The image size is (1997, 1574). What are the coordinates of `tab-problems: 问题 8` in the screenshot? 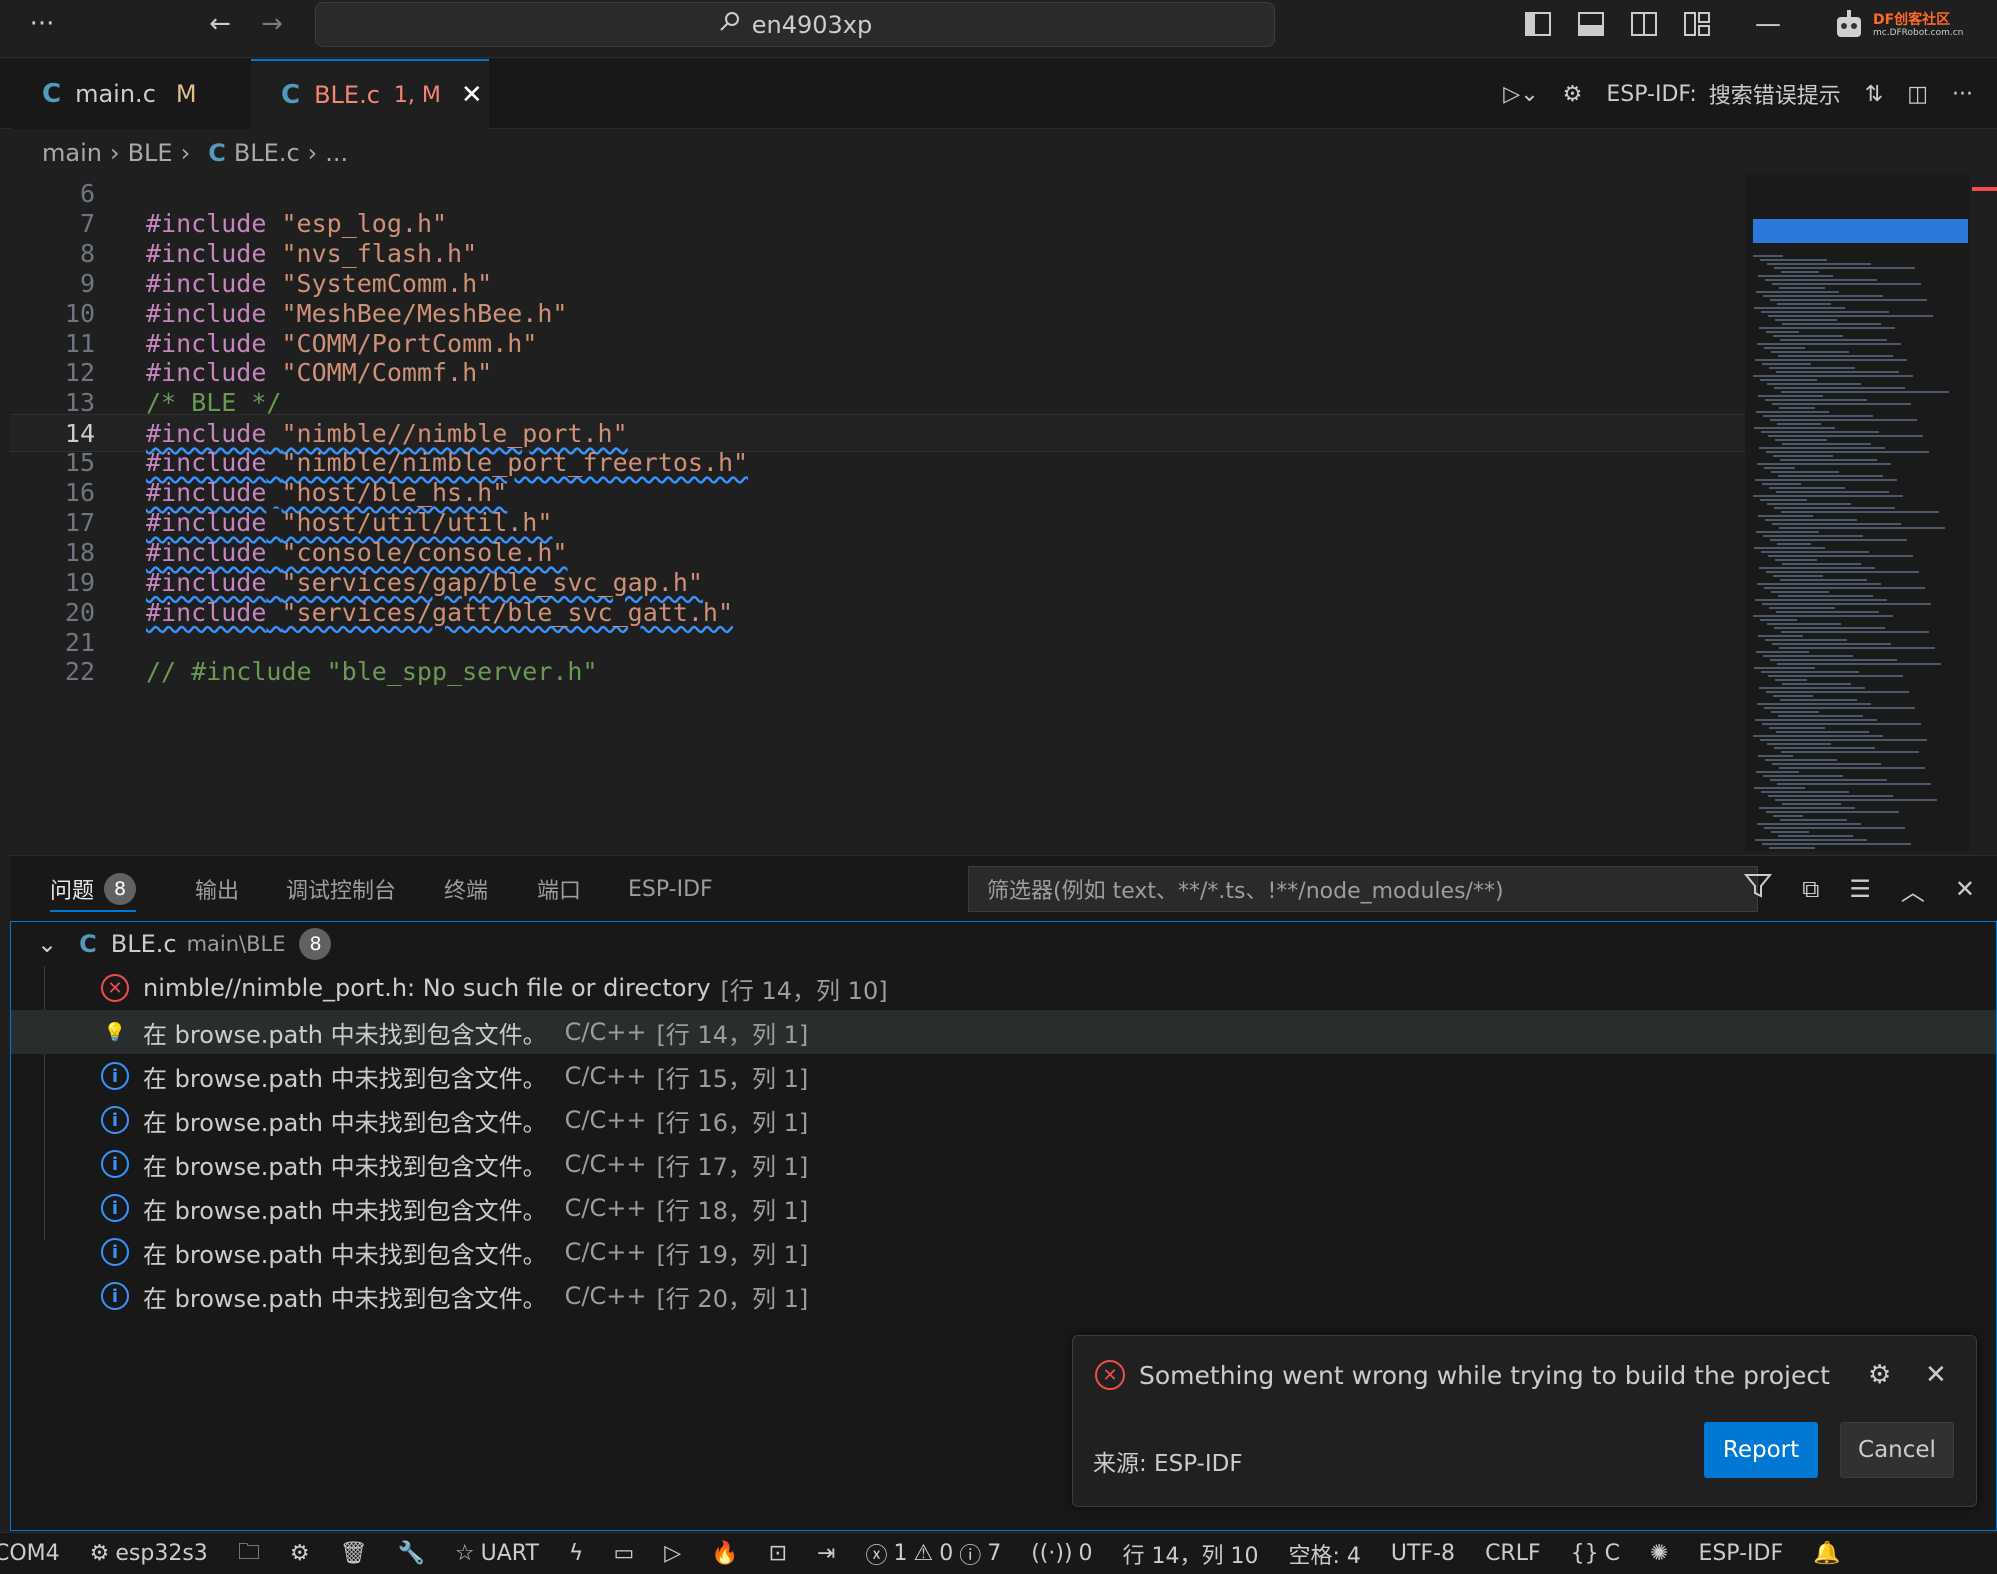 It's located at (93, 889).